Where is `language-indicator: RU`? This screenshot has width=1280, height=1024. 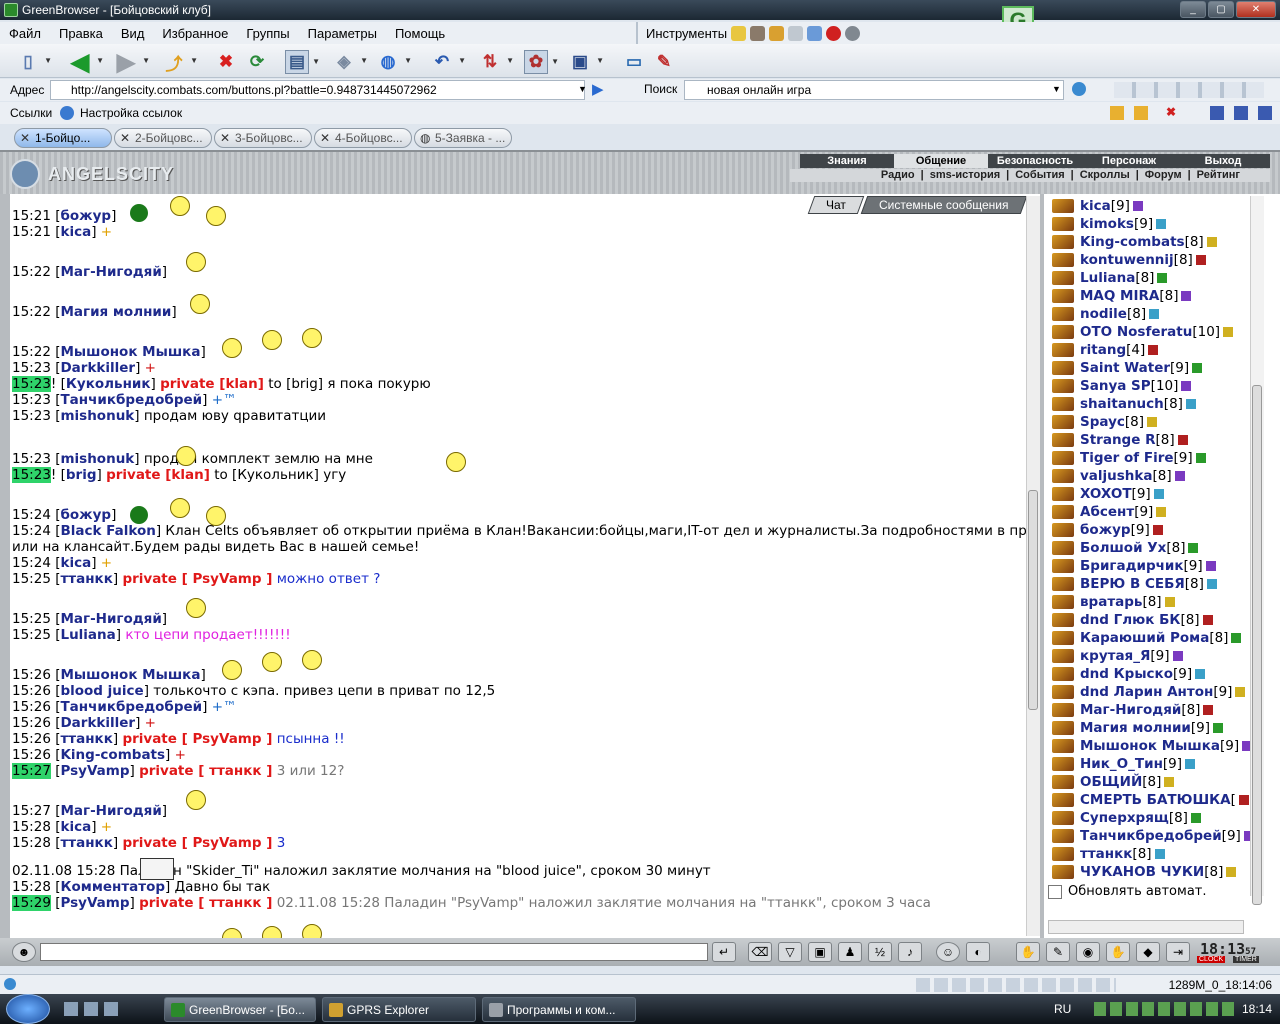 language-indicator: RU is located at coordinates (1062, 1009).